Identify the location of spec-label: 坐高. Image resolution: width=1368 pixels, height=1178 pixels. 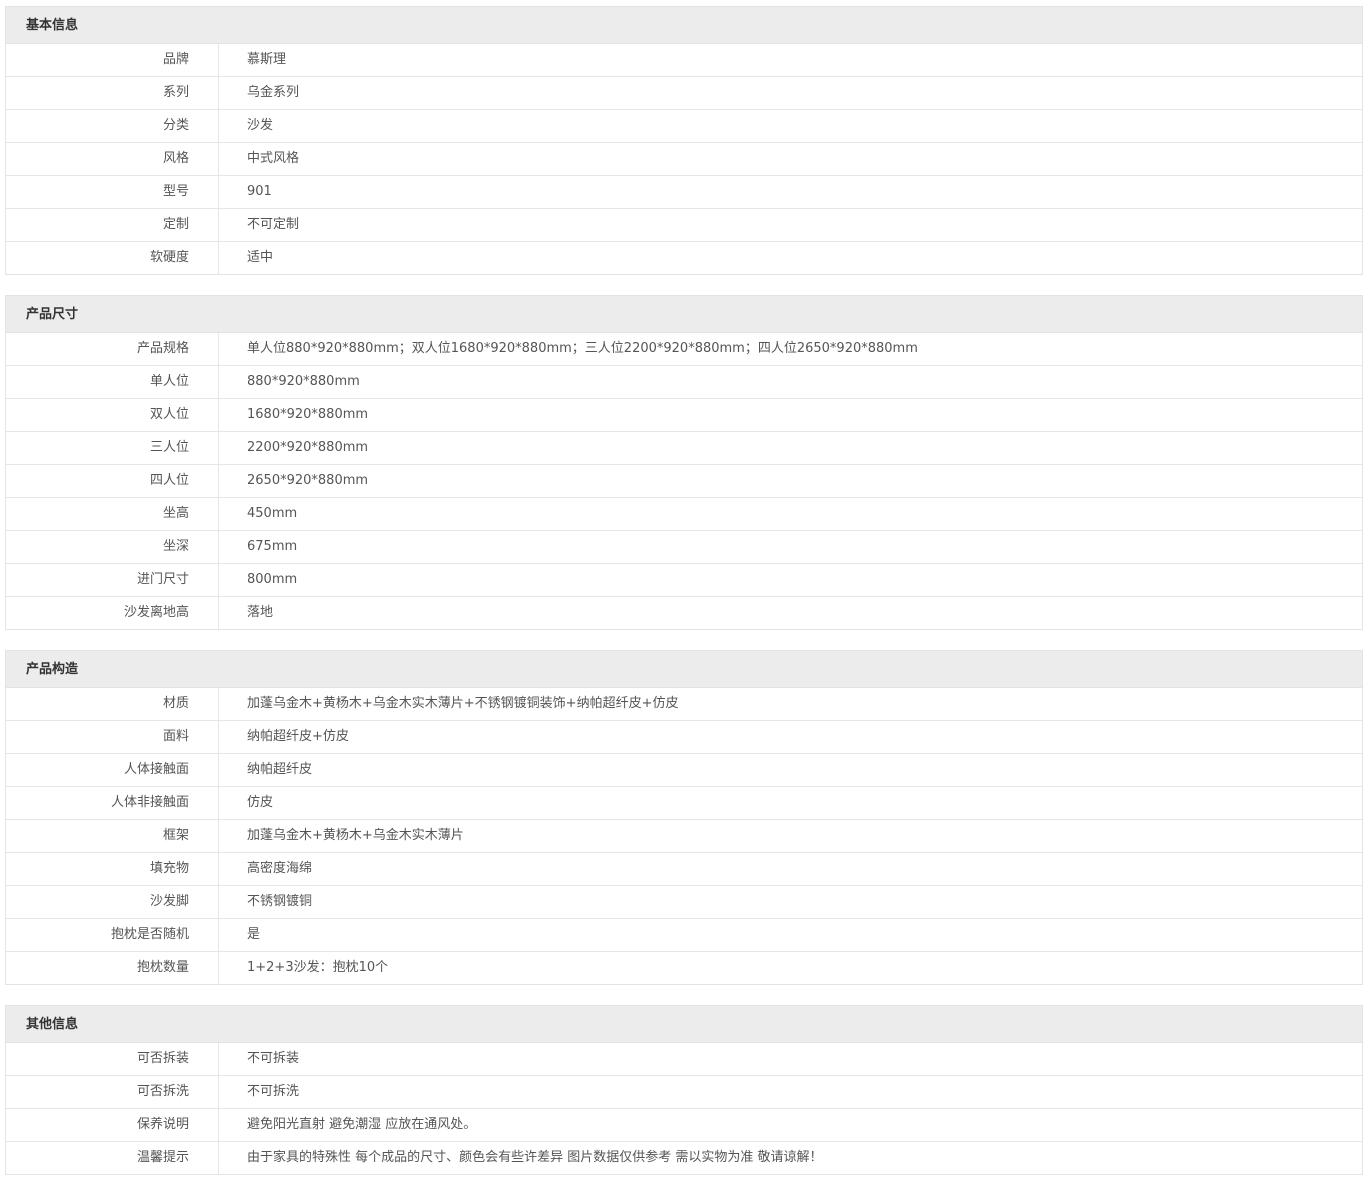
(112, 514).